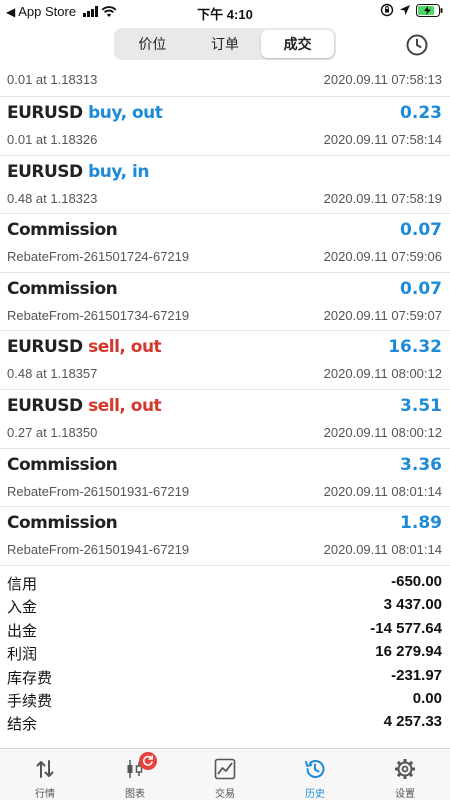  I want to click on tab-settings: 设置, so click(405, 774).